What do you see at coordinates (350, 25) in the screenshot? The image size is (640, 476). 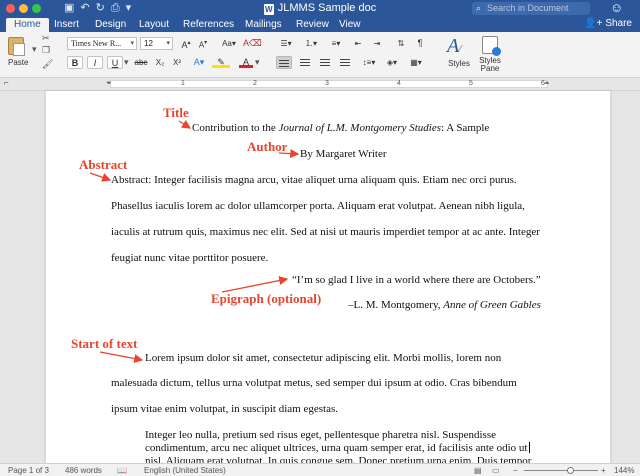 I see `tab-view: View` at bounding box center [350, 25].